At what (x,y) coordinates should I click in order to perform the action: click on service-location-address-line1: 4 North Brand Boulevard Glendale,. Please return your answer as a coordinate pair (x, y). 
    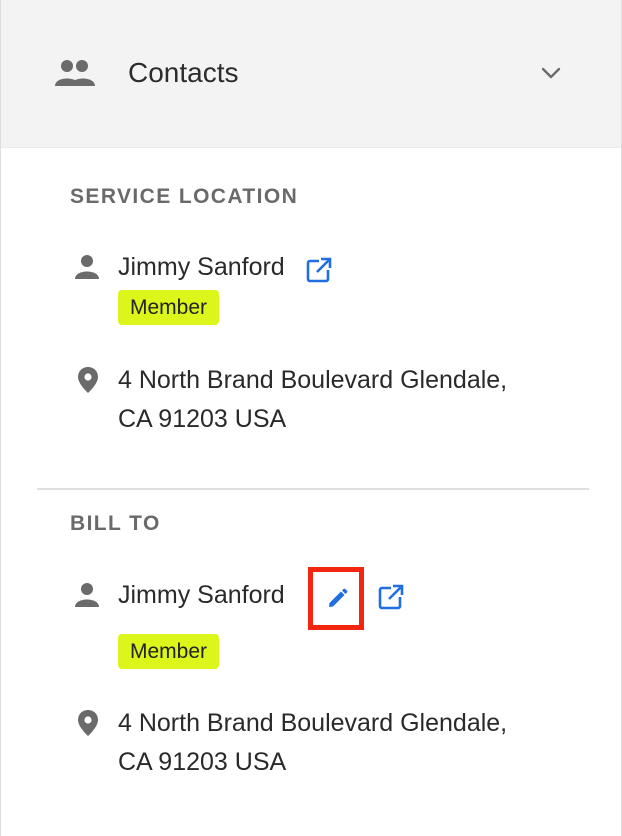
    Looking at the image, I should click on (313, 380).